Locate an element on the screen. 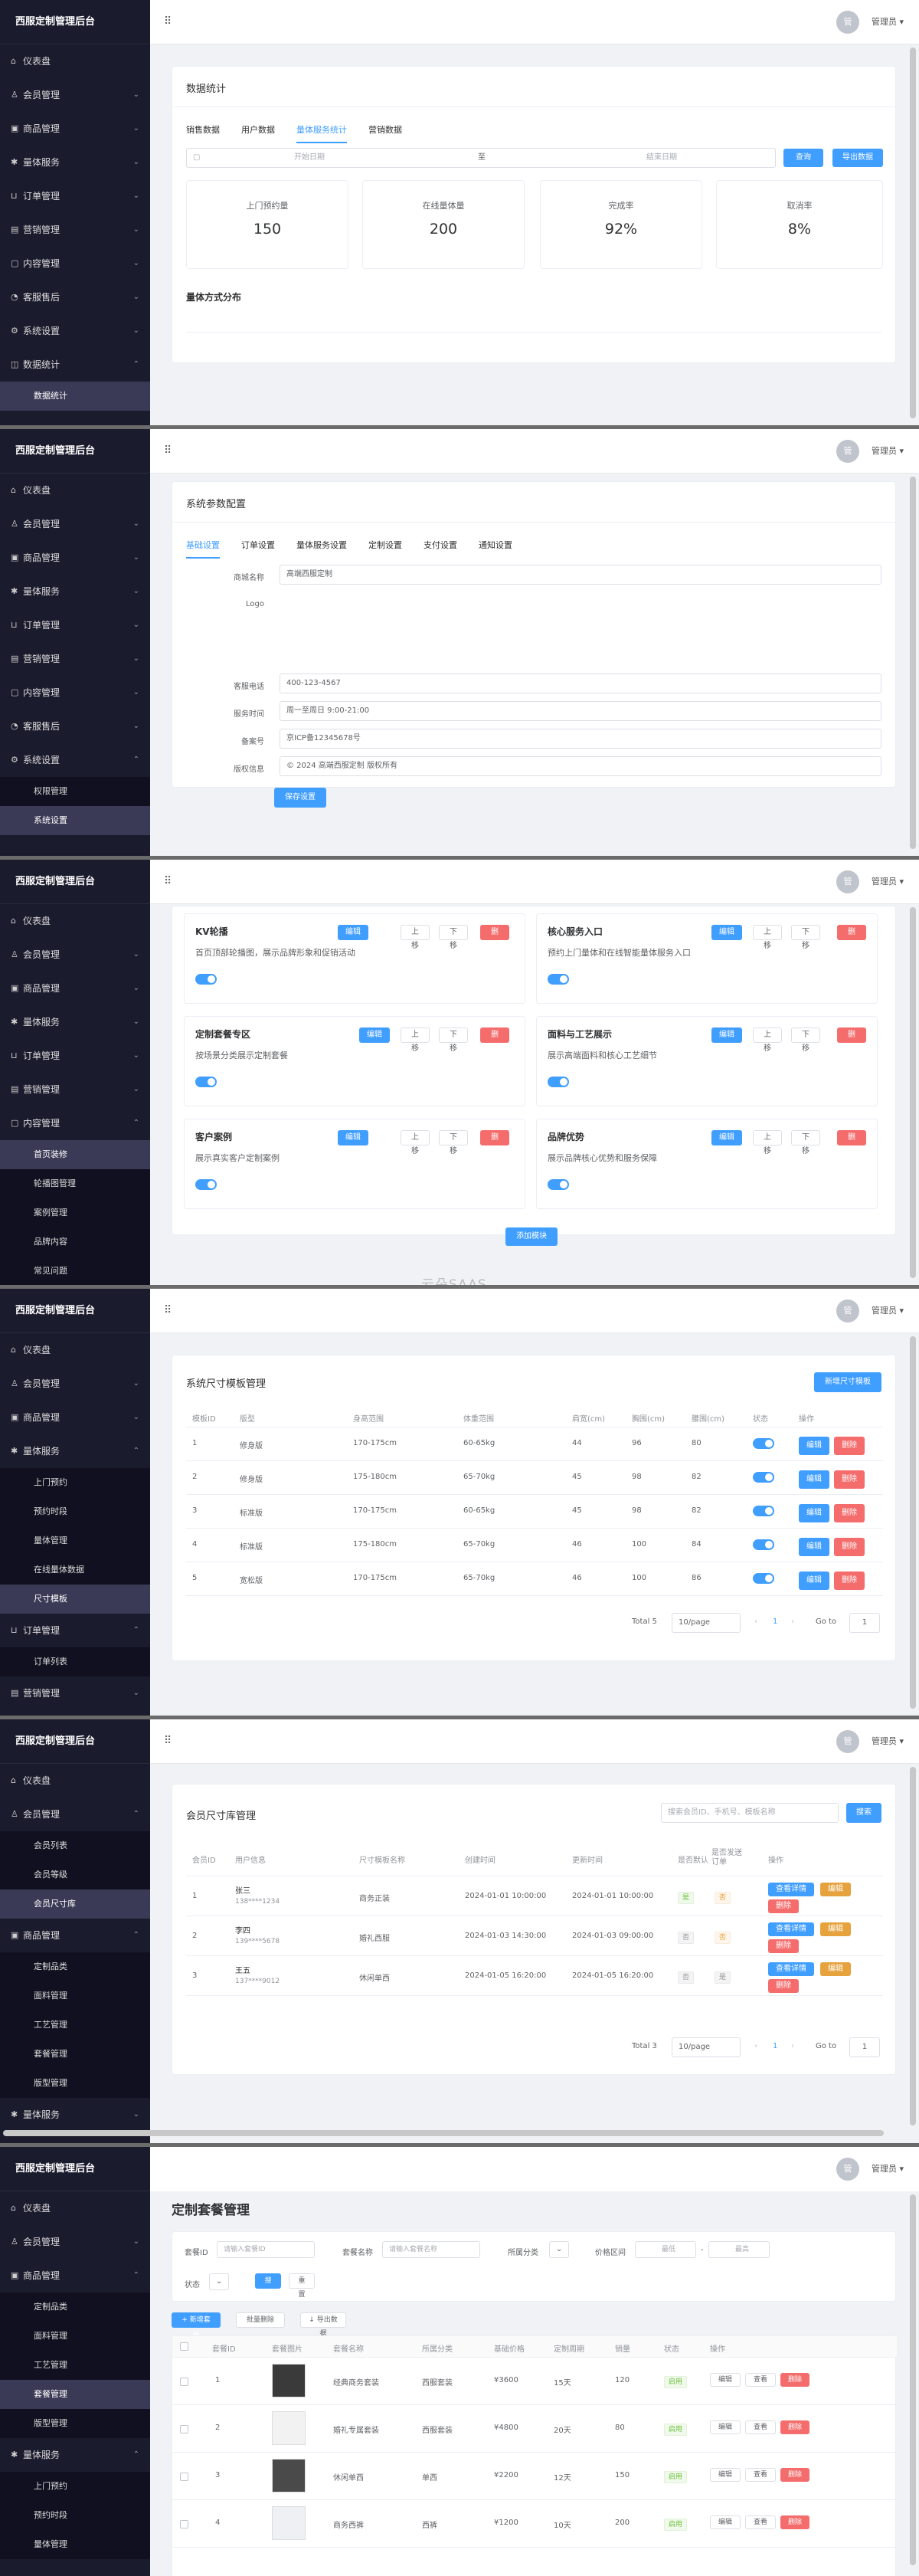 The height and width of the screenshot is (2576, 919). menu-body: ✱ 量体服务 ⌃ is located at coordinates (75, 1451).